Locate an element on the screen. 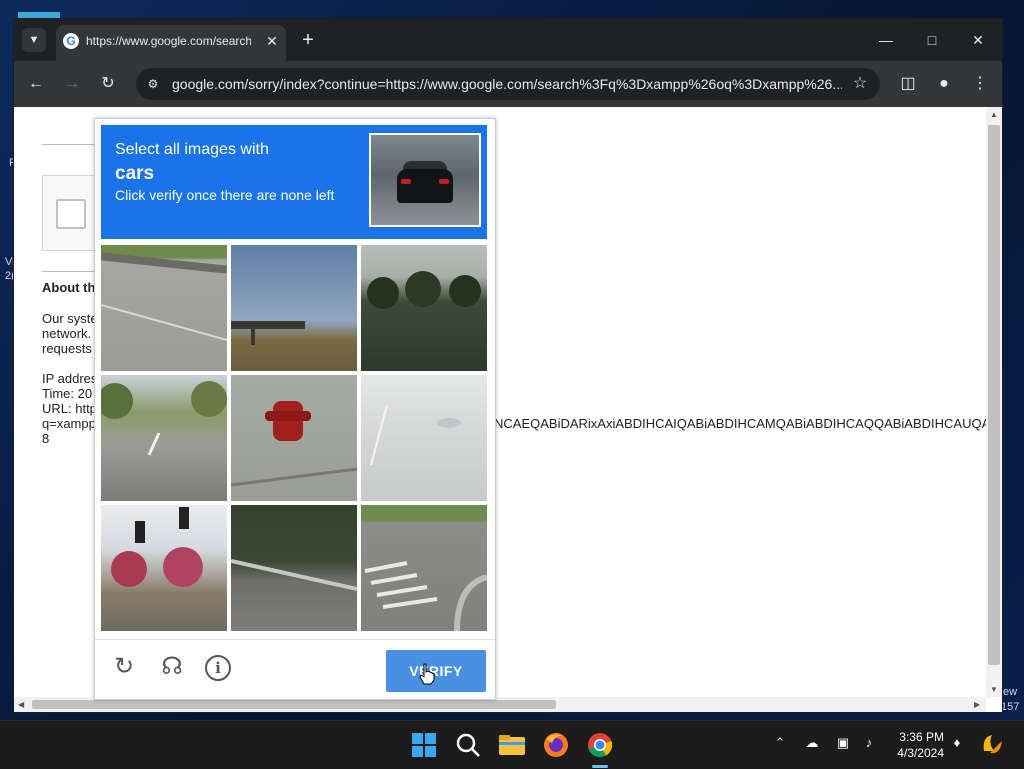 Image resolution: width=1024 pixels, height=769 pixels. desktop-text: ew is located at coordinates (1010, 692).